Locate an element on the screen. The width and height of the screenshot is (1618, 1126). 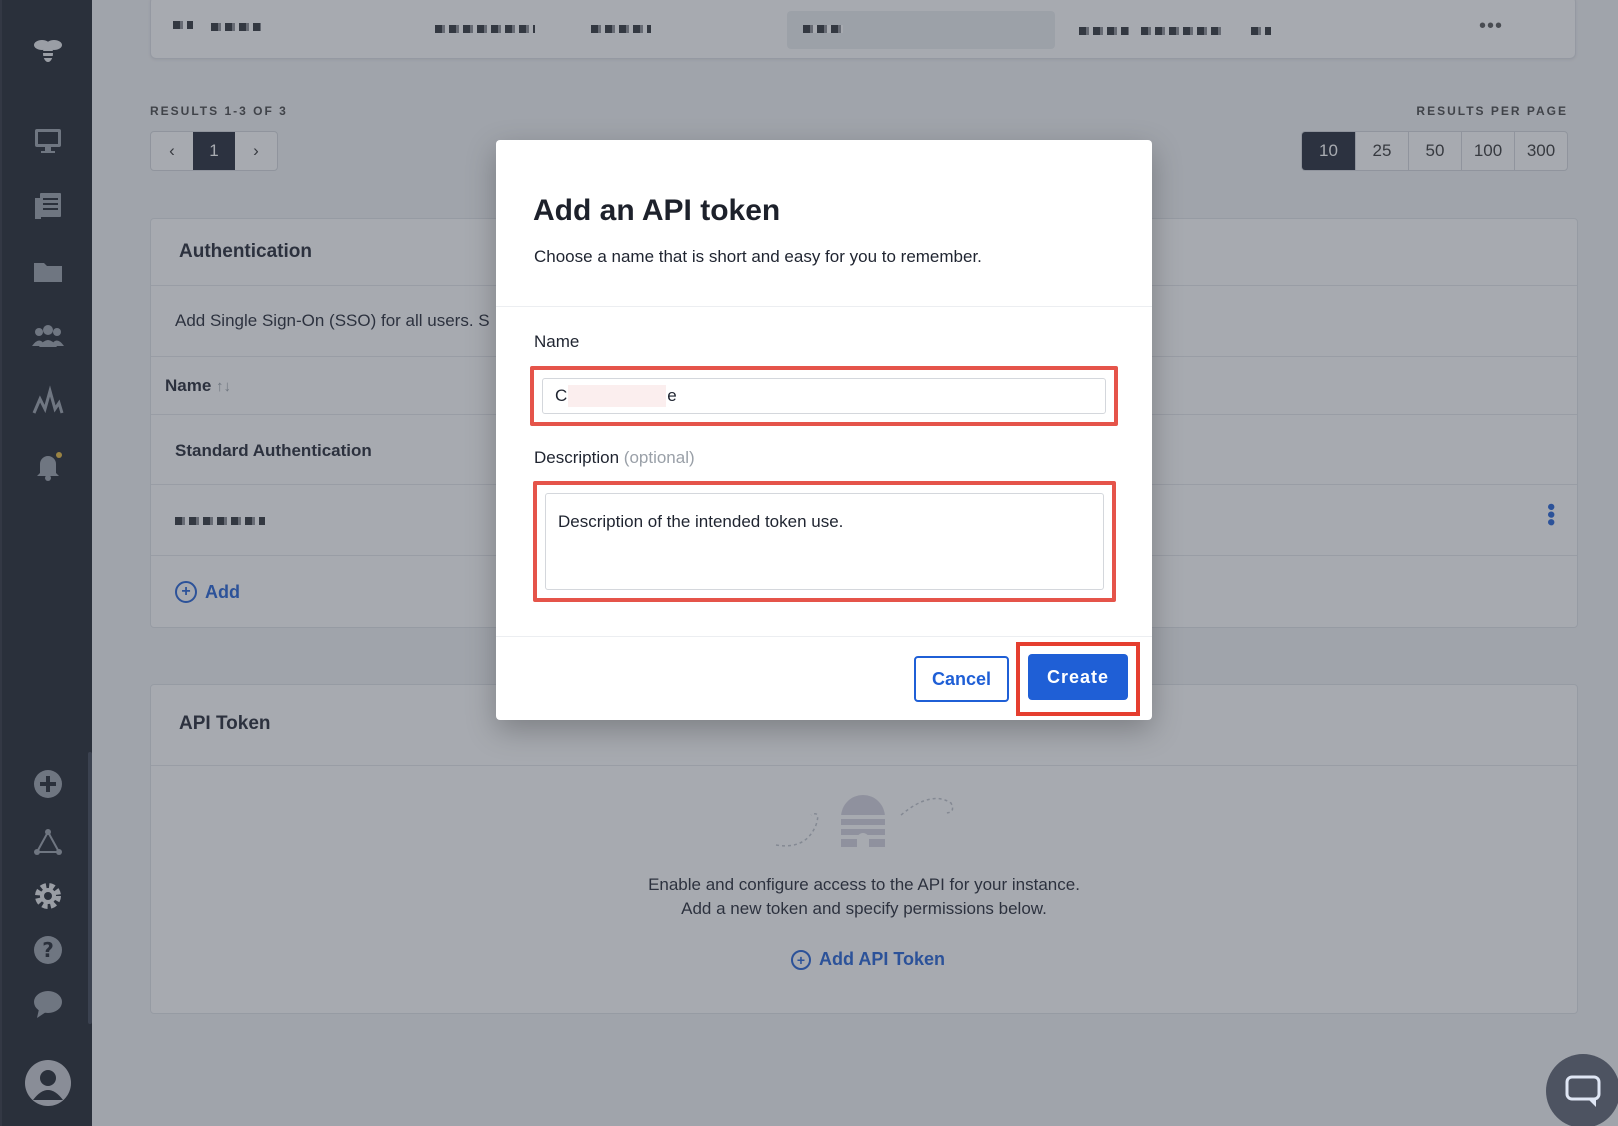
name-field-highlight: Ce is located at coordinates (824, 396).